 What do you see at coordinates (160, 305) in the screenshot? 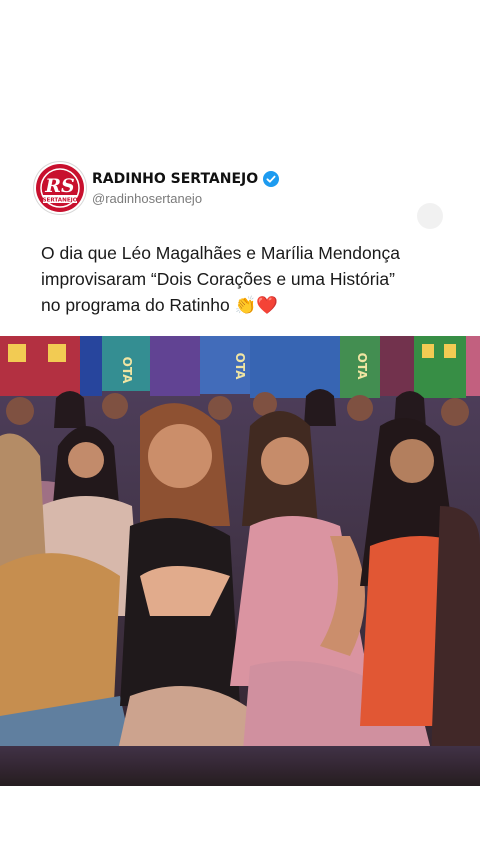
I see `post-text-line: no programa do Ratinho 👏❤️` at bounding box center [160, 305].